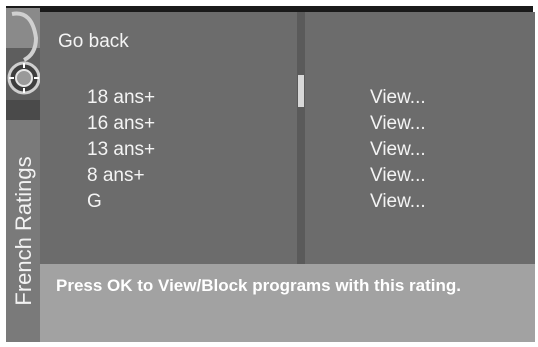  I want to click on rating-item-g: G, so click(94, 202).